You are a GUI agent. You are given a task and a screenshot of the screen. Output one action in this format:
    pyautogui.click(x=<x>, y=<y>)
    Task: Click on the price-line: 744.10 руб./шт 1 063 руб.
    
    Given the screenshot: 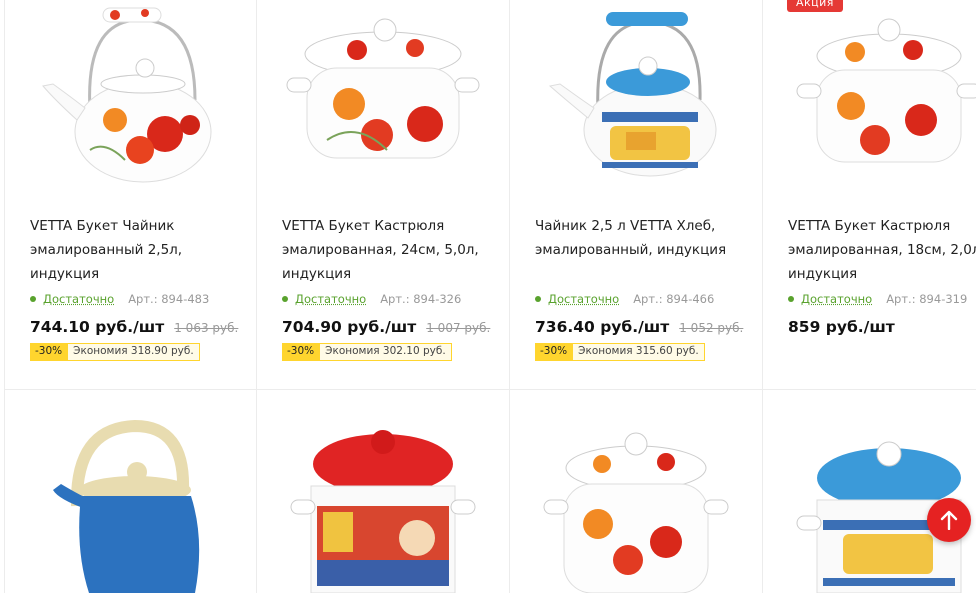 What is the action you would take?
    pyautogui.click(x=134, y=327)
    